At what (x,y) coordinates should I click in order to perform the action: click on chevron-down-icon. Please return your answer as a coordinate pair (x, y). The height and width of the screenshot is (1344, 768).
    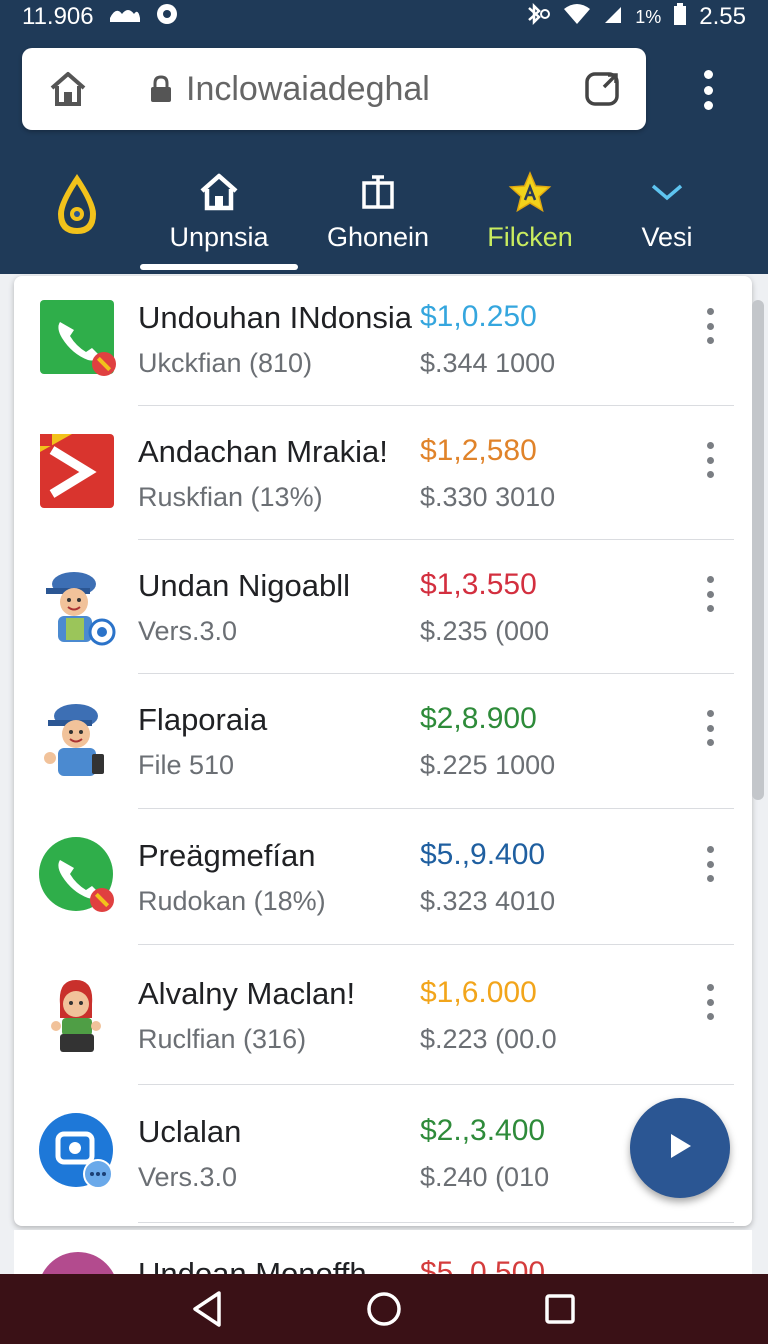
    Looking at the image, I should click on (667, 192).